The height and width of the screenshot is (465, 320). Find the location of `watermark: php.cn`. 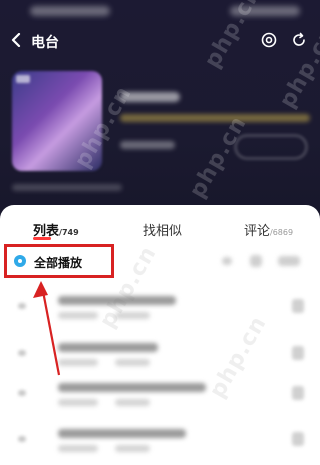

watermark: php.cn is located at coordinates (233, 36).